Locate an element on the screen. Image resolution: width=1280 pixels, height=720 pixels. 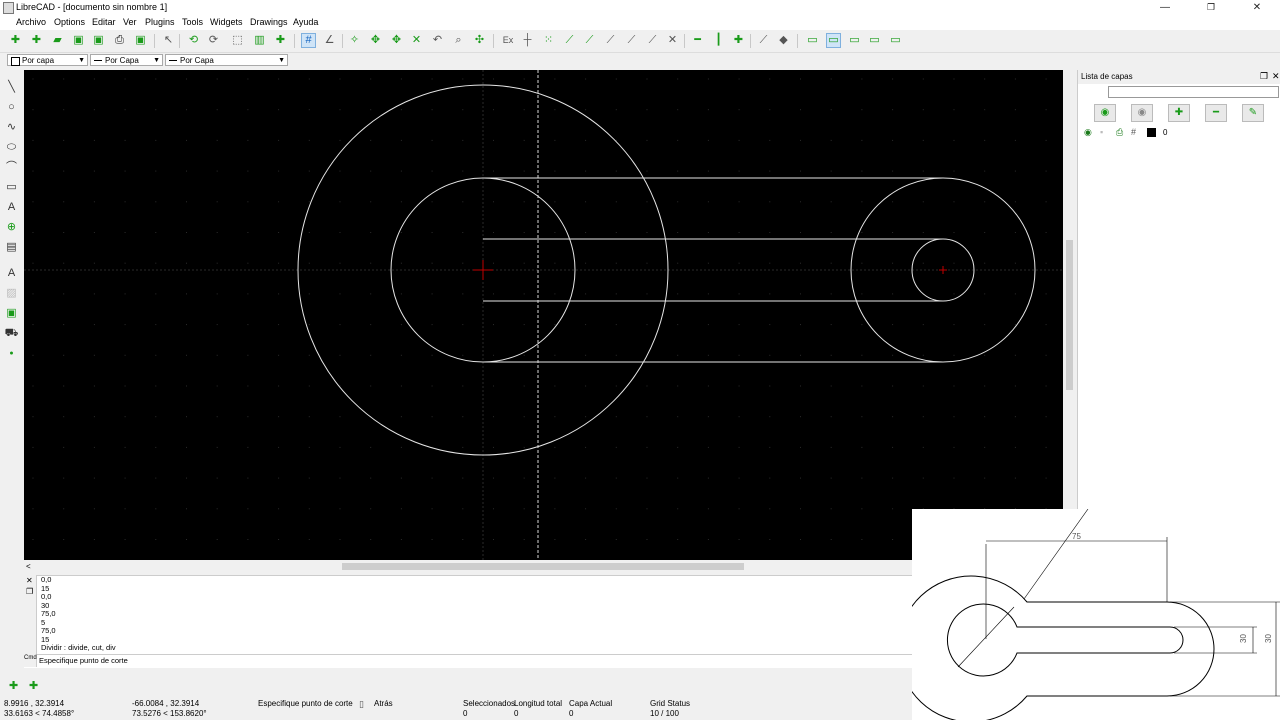
print-preview-icon: ▣ is located at coordinates (140, 40).